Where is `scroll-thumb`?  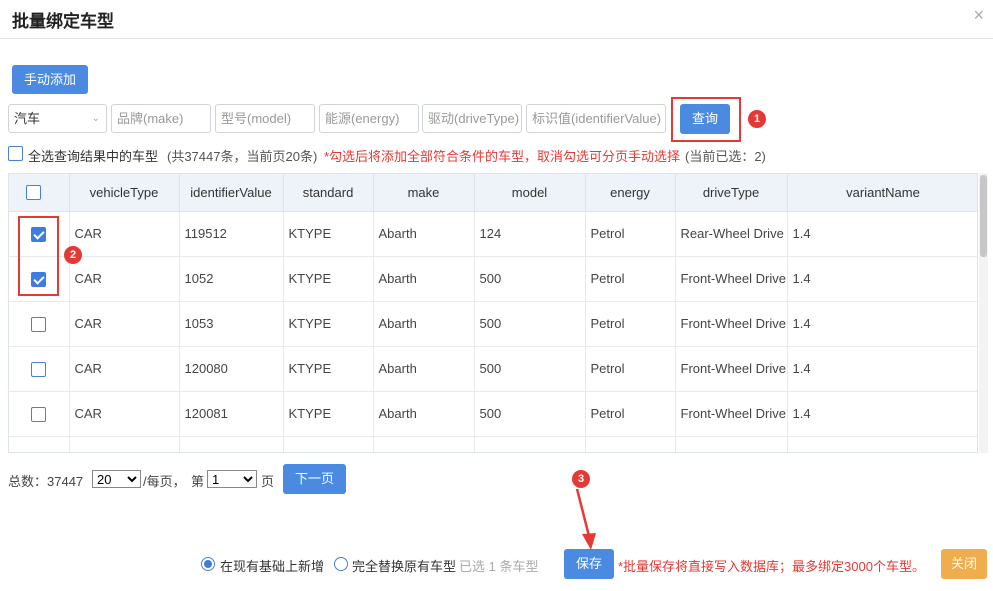 scroll-thumb is located at coordinates (983, 216).